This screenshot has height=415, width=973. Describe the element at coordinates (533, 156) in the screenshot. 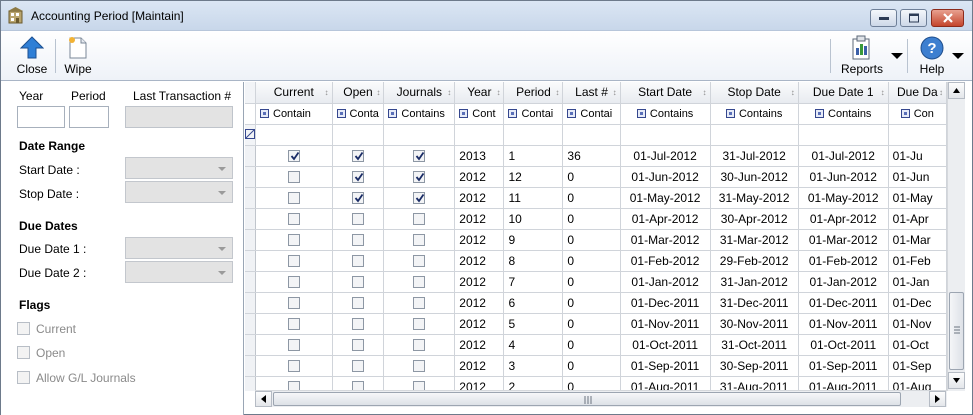

I see `period-cell: 1` at that location.